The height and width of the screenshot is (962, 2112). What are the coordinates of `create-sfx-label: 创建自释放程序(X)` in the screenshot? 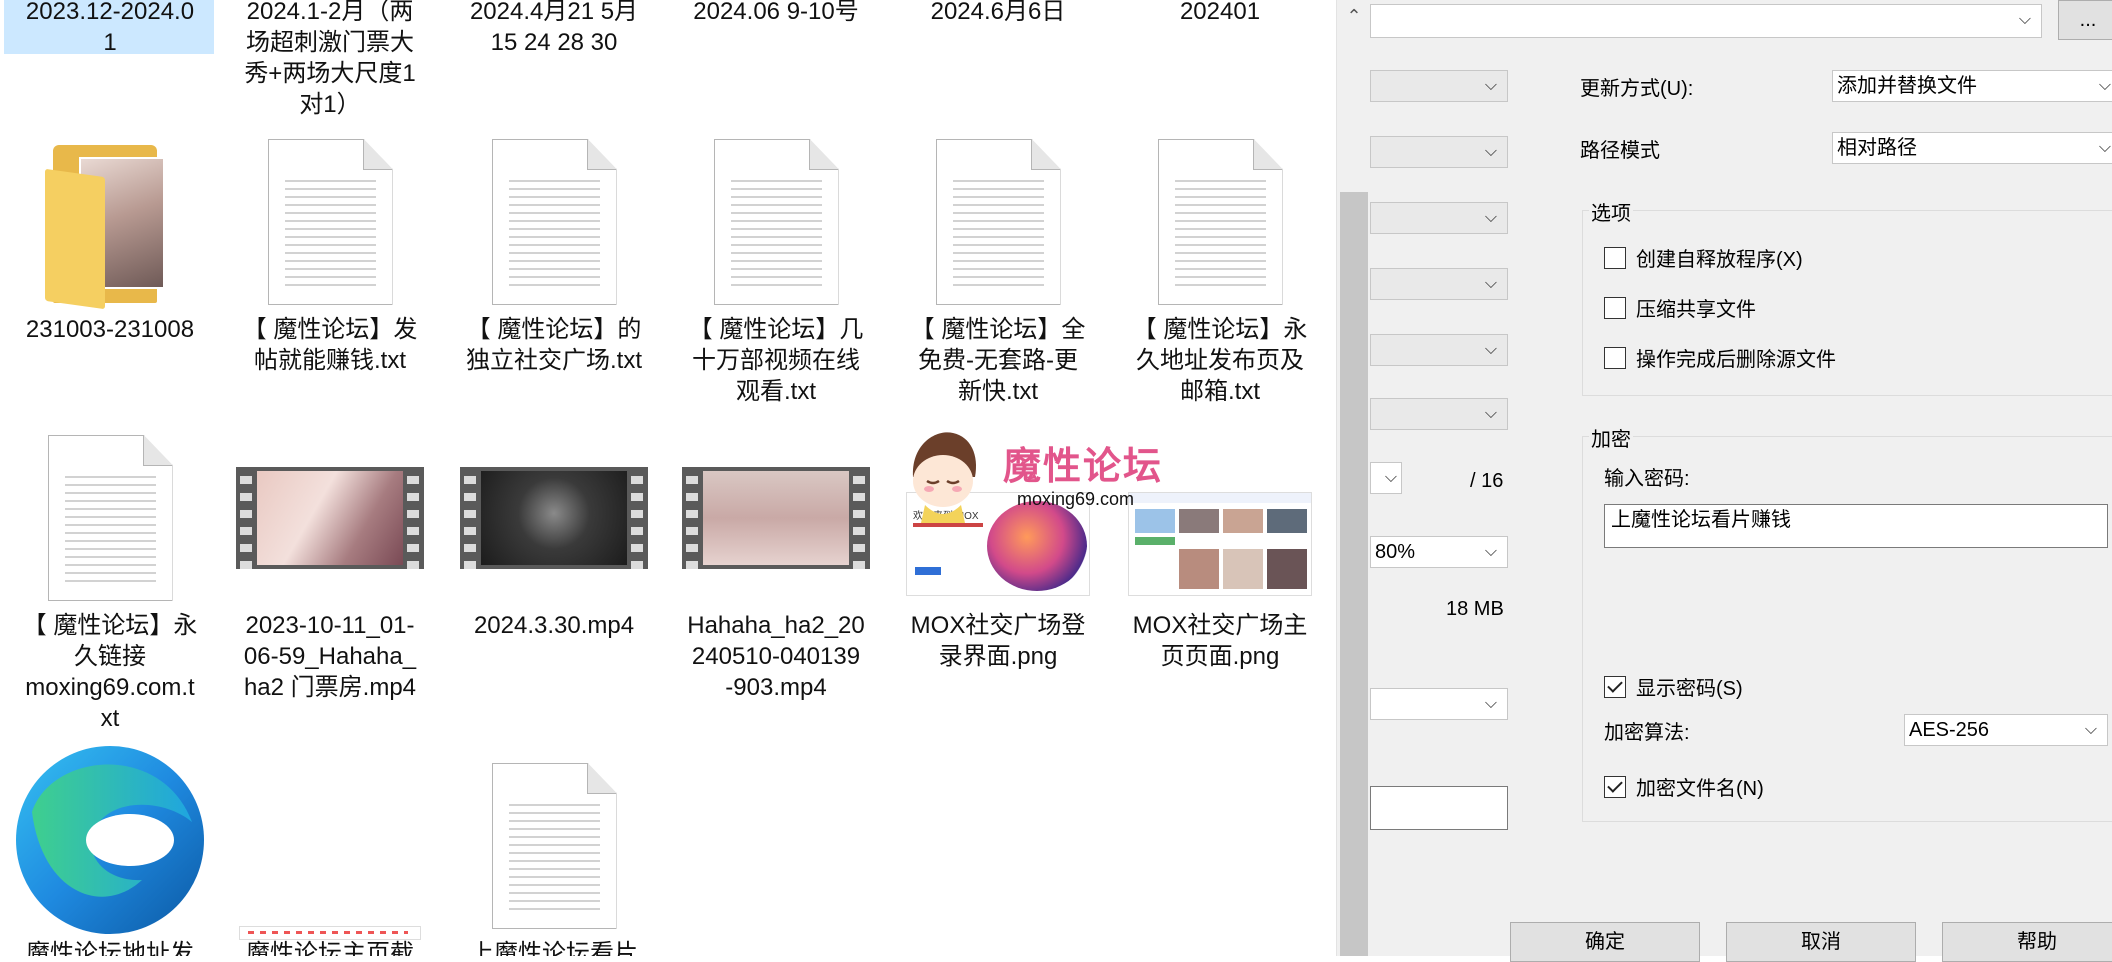 It's located at (1719, 260).